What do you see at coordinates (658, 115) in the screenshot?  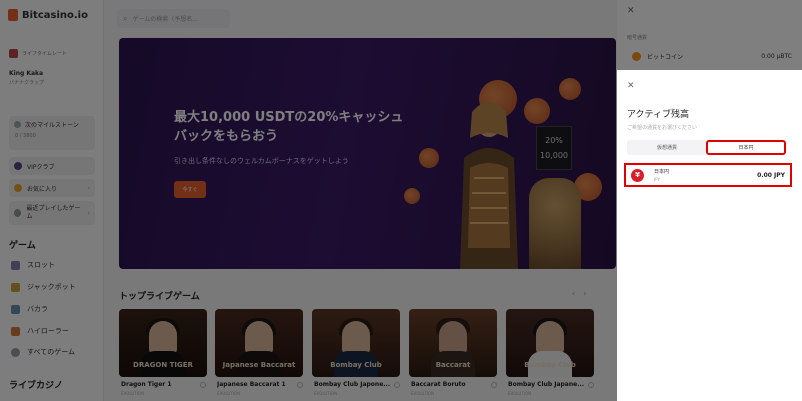 I see `modal-title: アクティブ残高` at bounding box center [658, 115].